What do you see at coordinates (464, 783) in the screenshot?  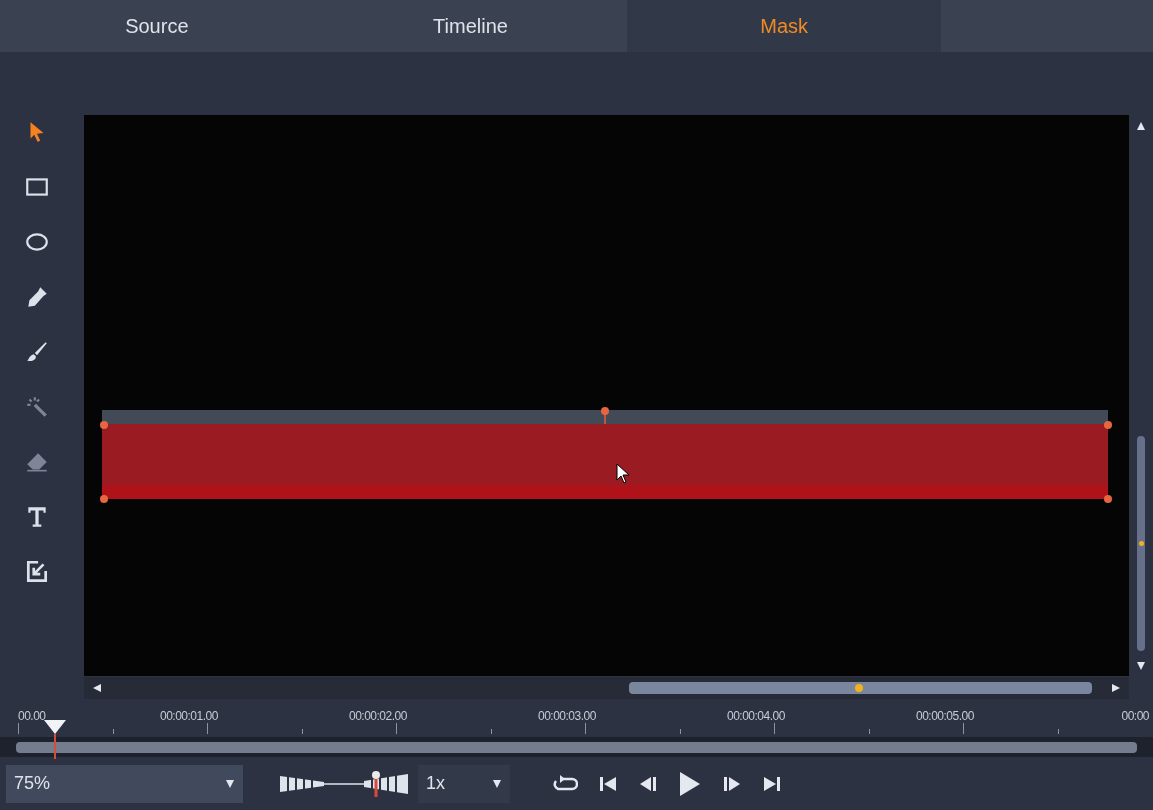 I see `speed-dropdown: 1x` at bounding box center [464, 783].